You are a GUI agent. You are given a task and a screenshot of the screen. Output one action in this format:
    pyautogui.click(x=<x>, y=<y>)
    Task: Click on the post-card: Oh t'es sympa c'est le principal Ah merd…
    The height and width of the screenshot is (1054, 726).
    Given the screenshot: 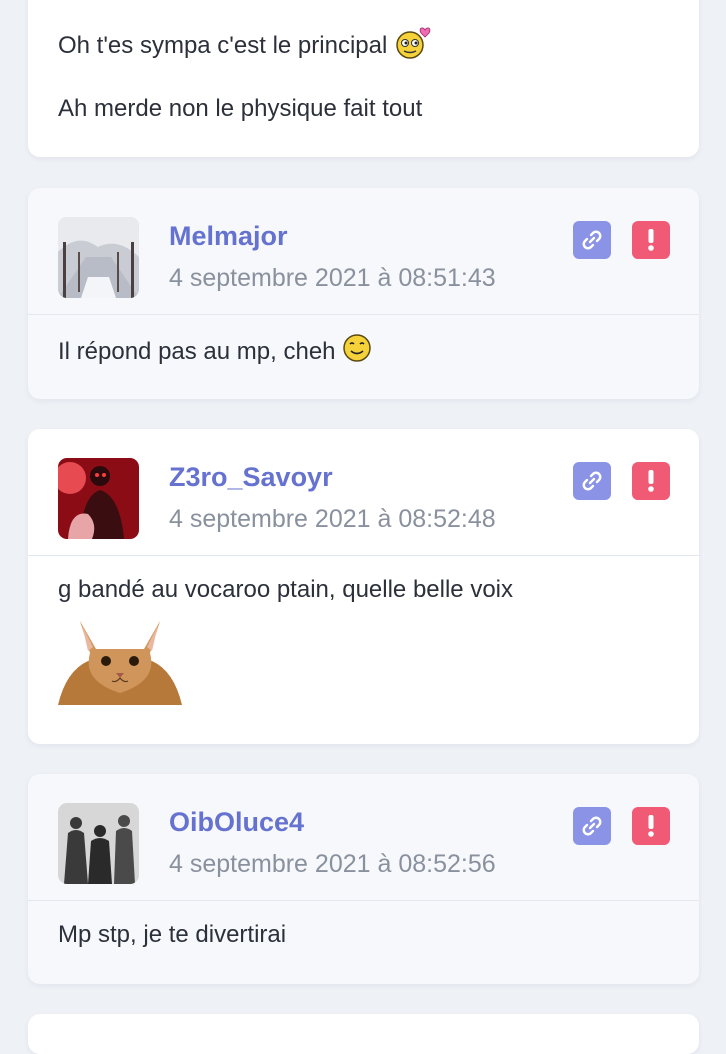 What is the action you would take?
    pyautogui.click(x=363, y=78)
    